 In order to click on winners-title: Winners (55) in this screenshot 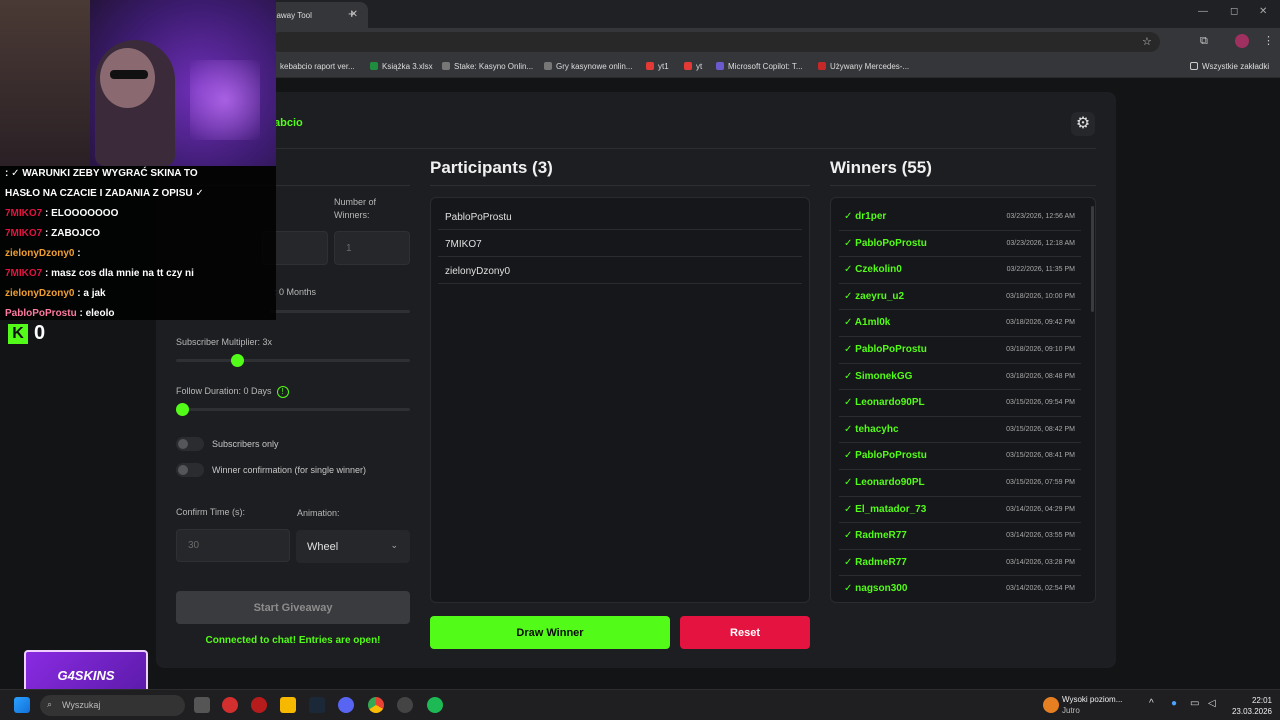, I will do `click(881, 167)`.